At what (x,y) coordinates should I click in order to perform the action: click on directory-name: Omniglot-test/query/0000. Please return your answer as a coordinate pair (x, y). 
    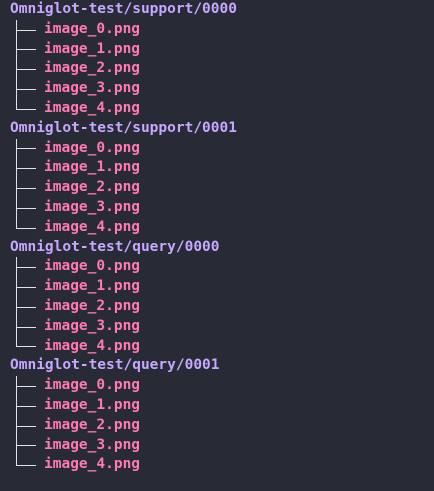
    Looking at the image, I should click on (115, 246).